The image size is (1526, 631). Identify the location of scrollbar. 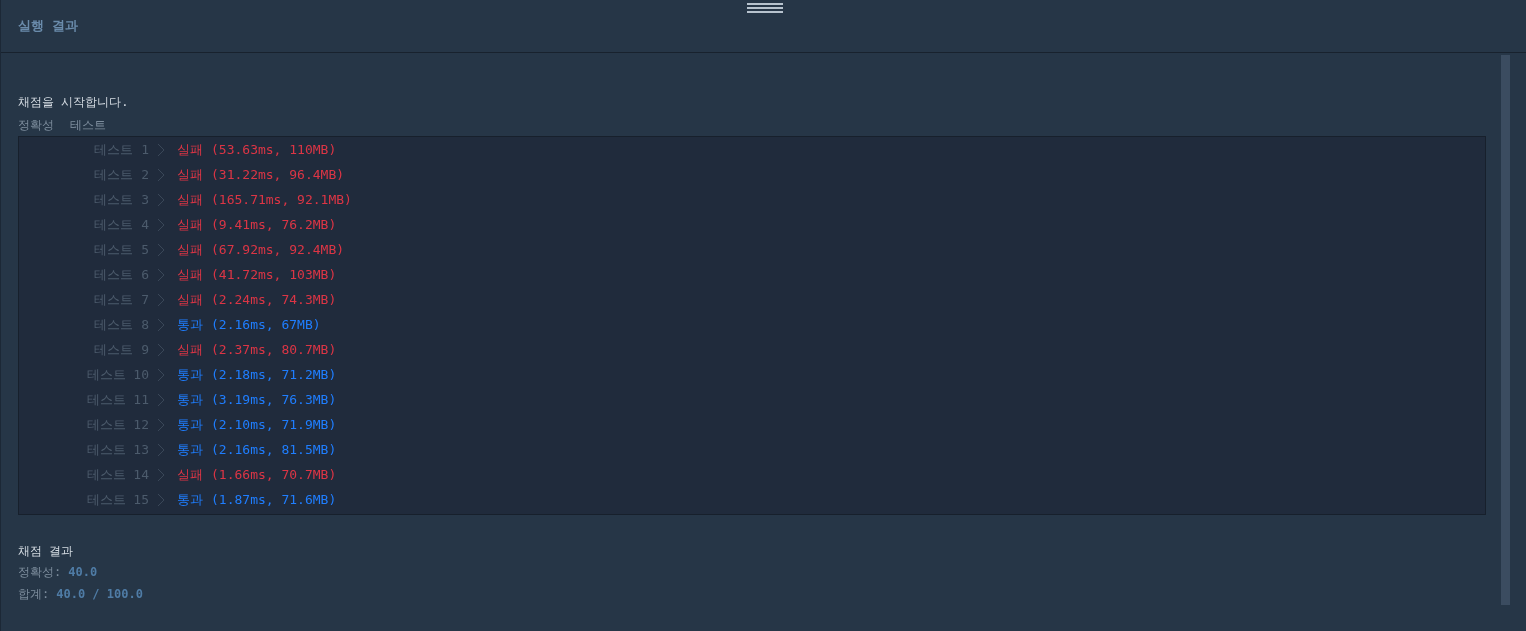
(1505, 330).